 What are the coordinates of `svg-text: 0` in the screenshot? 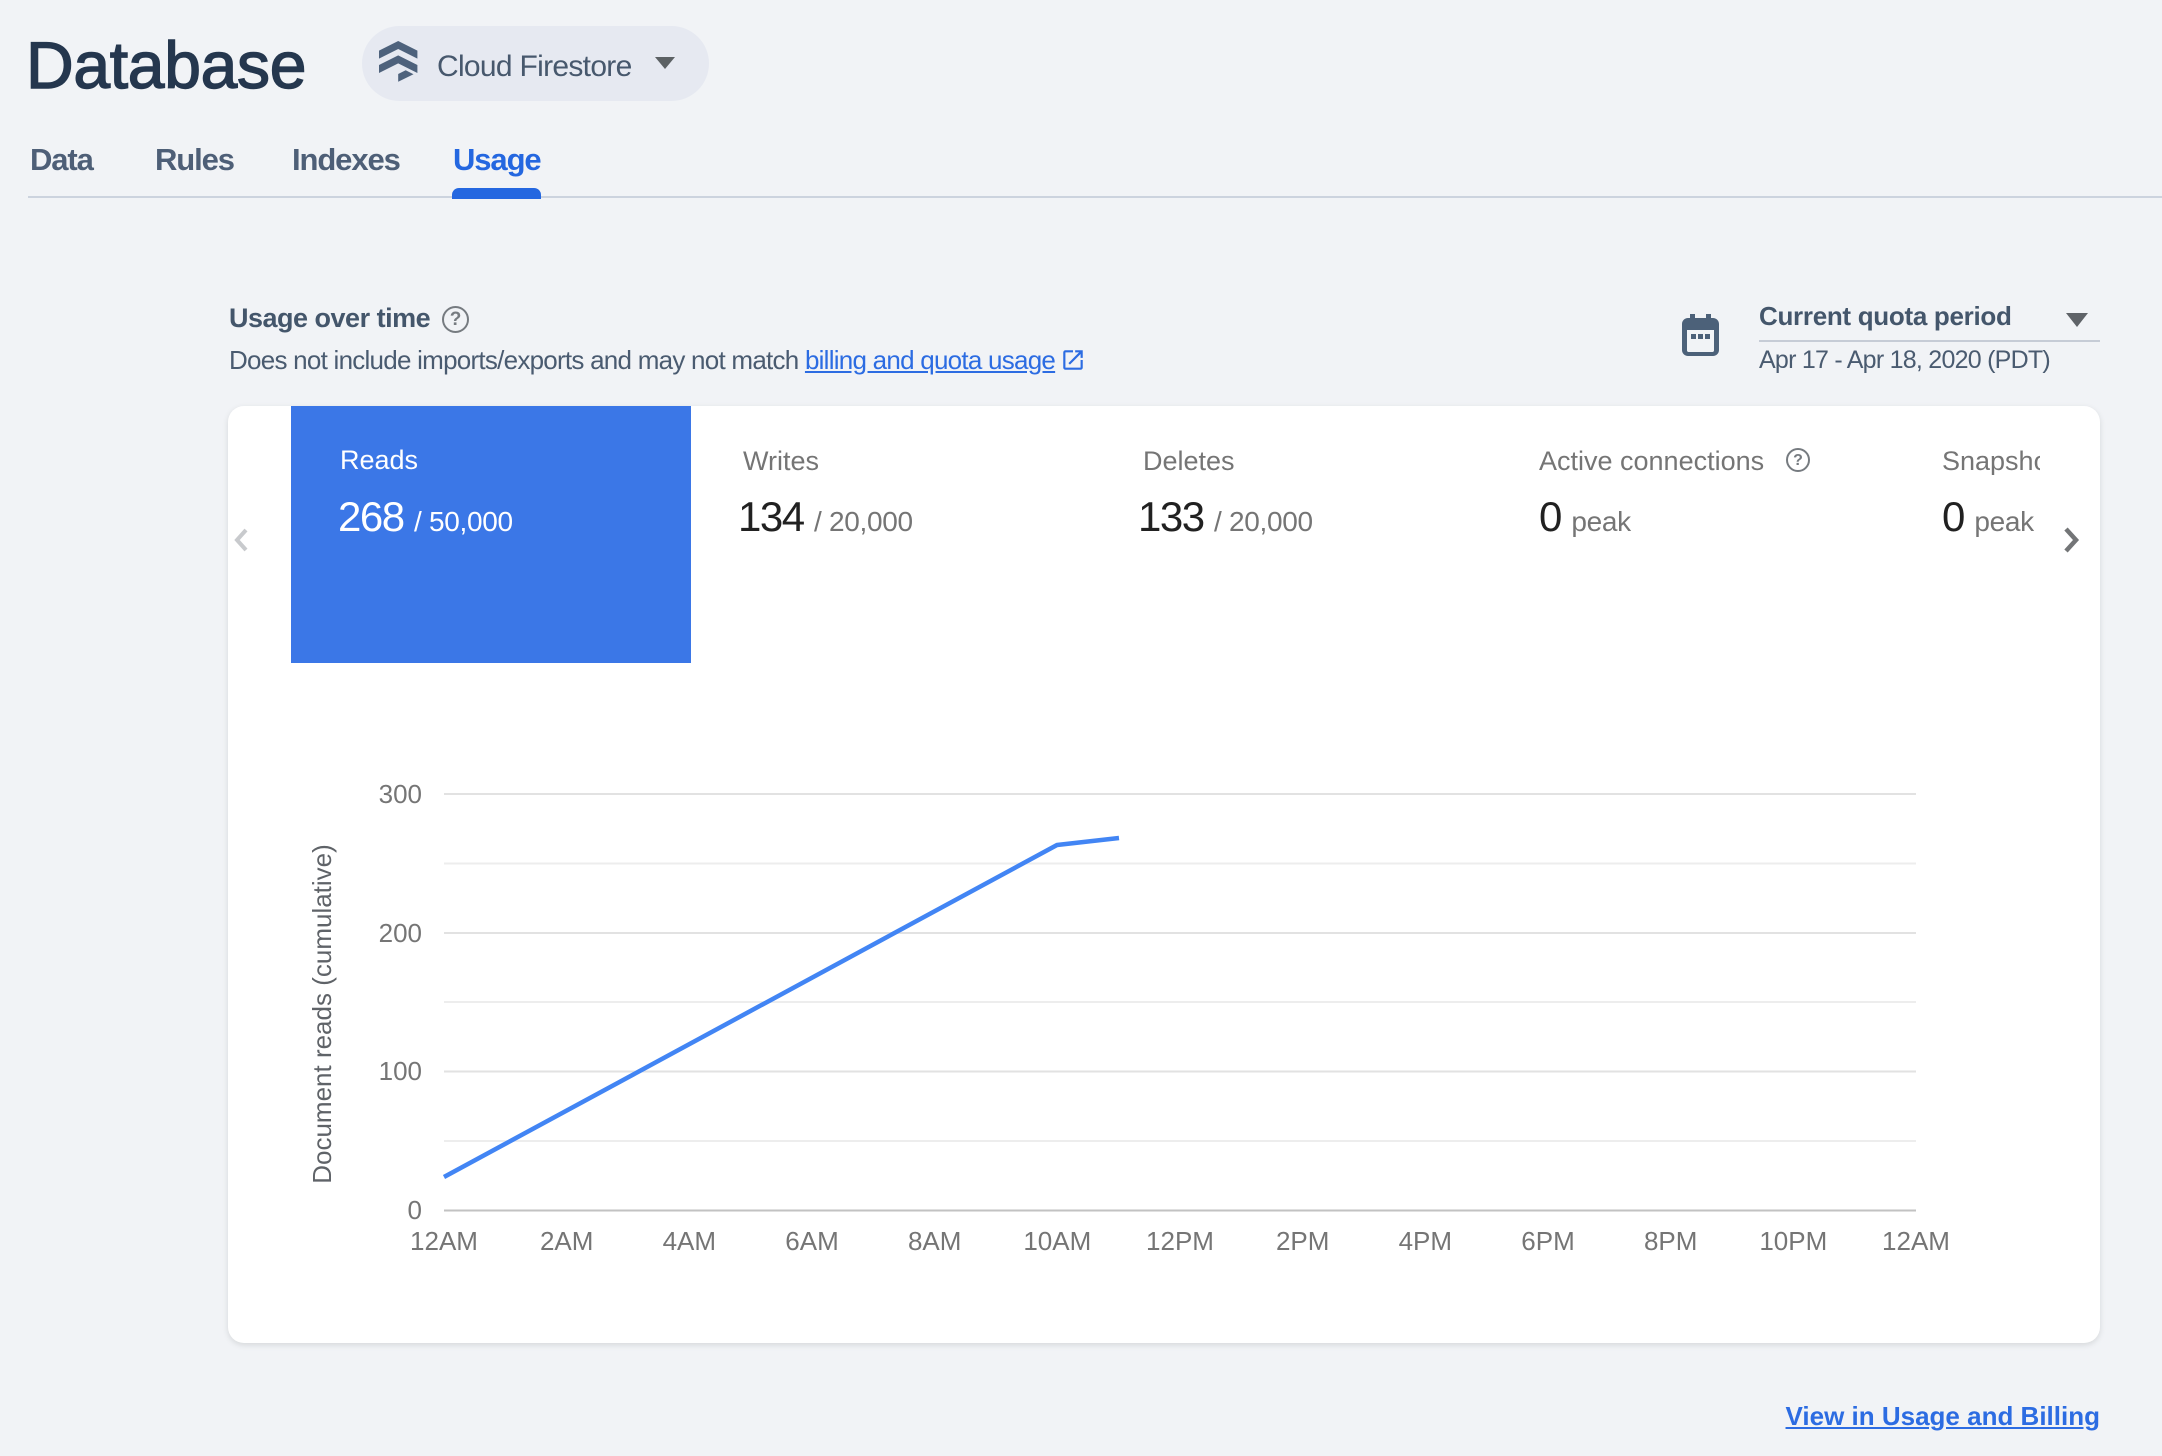 It's located at (415, 1210).